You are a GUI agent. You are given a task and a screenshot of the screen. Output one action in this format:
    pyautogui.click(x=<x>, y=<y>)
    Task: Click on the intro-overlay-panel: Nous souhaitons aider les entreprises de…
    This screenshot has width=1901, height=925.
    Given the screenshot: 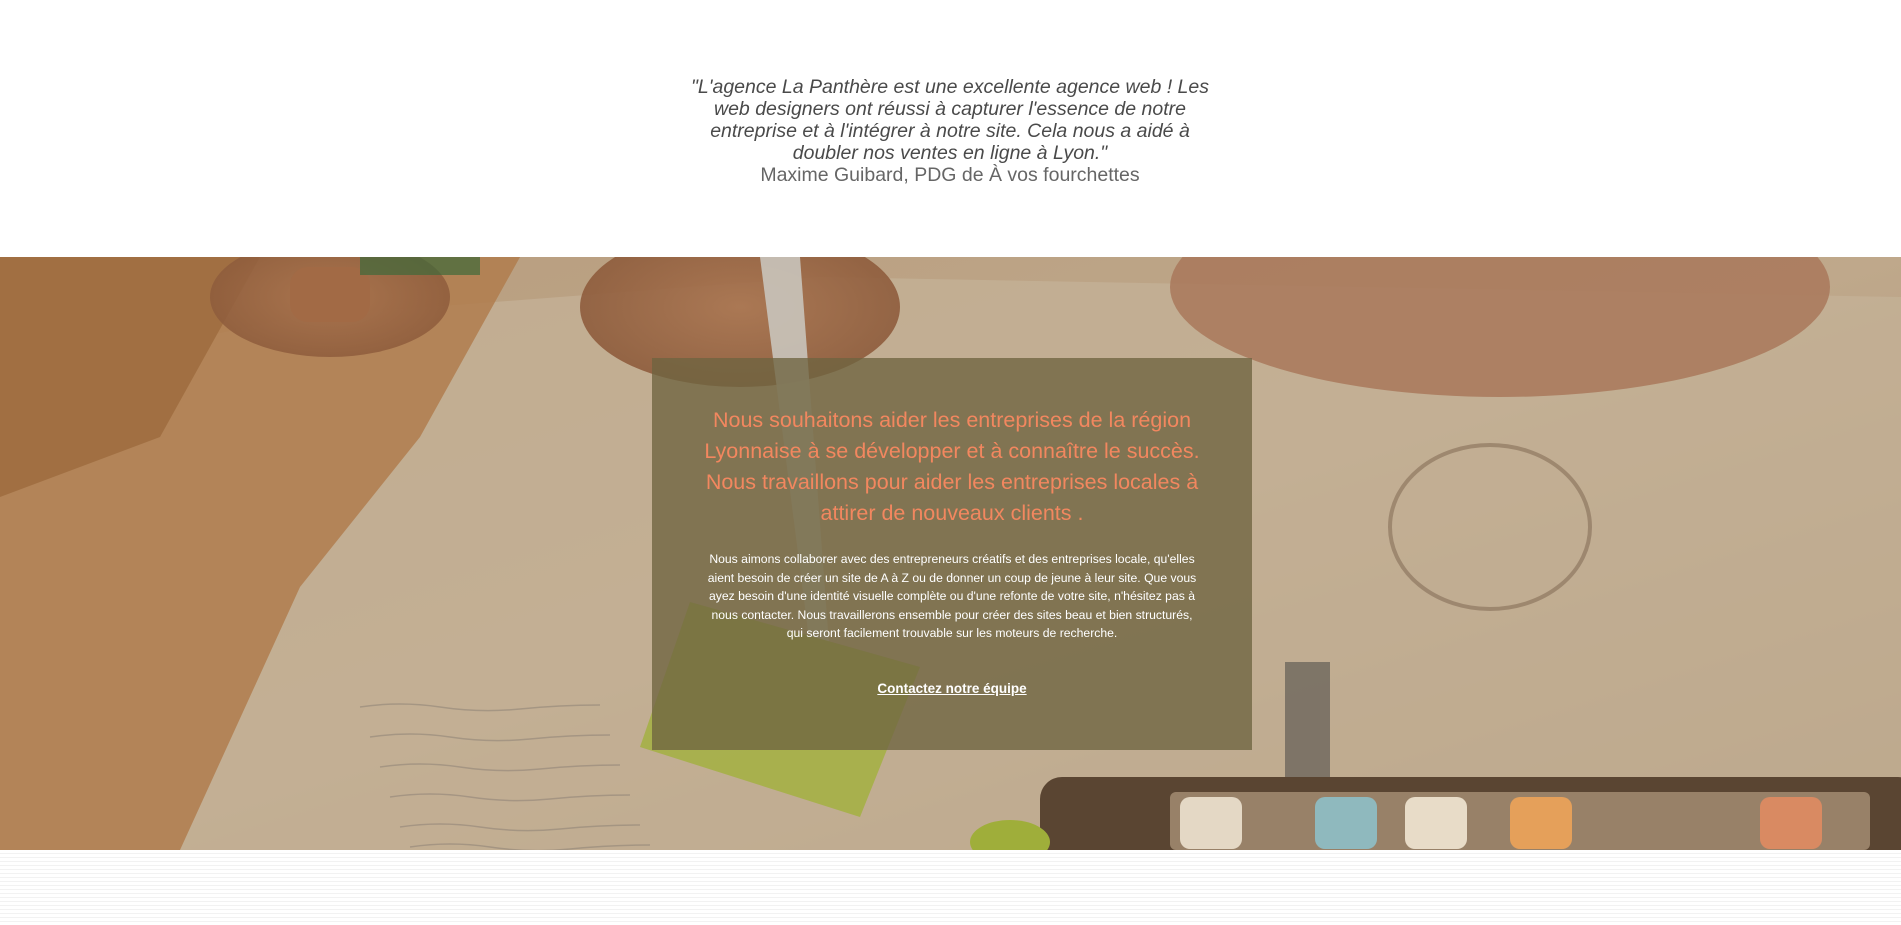 What is the action you would take?
    pyautogui.click(x=952, y=554)
    